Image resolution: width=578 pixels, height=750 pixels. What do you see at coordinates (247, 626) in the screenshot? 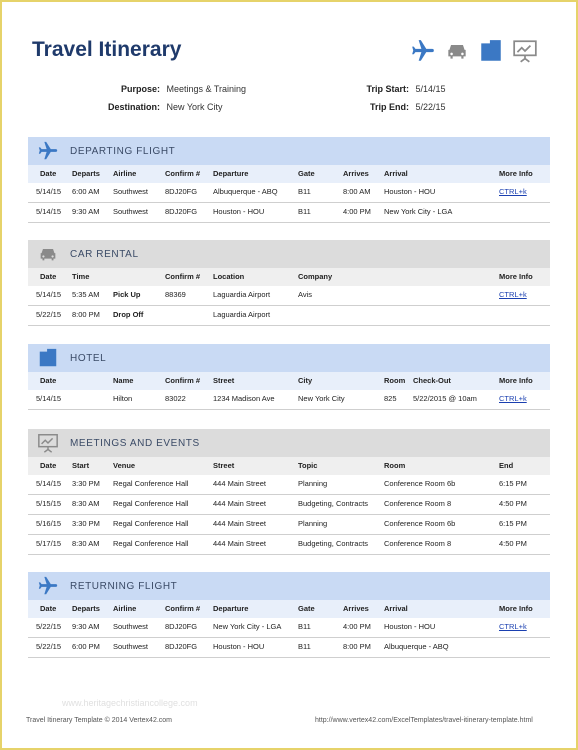
I see `cell-departure: New York City - LGA` at bounding box center [247, 626].